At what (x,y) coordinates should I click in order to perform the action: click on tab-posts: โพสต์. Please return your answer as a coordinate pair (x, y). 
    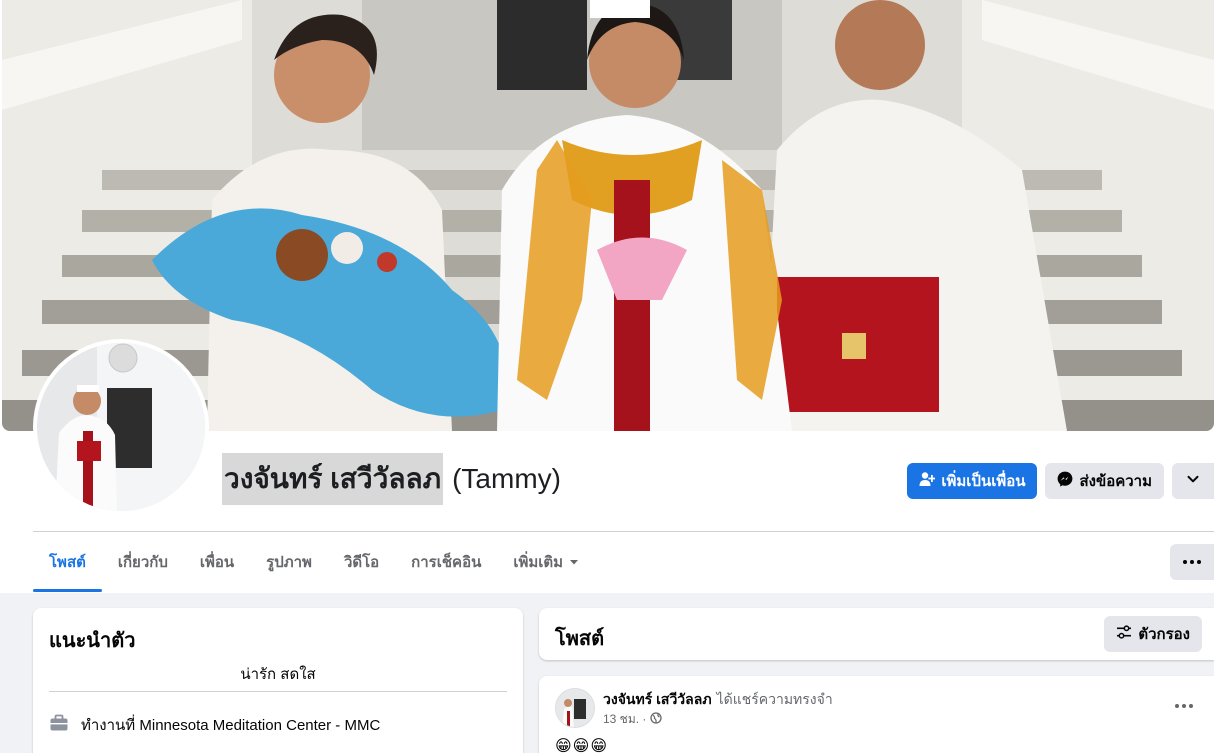
    Looking at the image, I should click on (67, 562).